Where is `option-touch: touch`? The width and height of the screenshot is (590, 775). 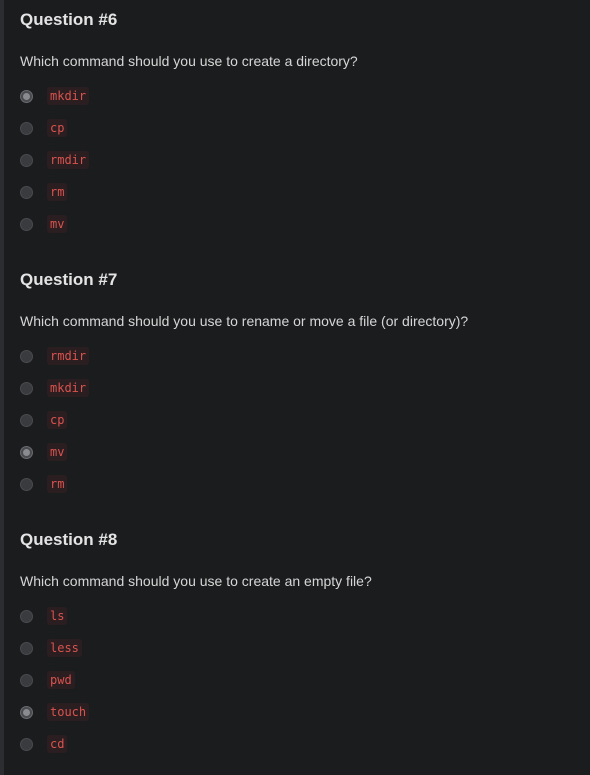 option-touch: touch is located at coordinates (55, 712).